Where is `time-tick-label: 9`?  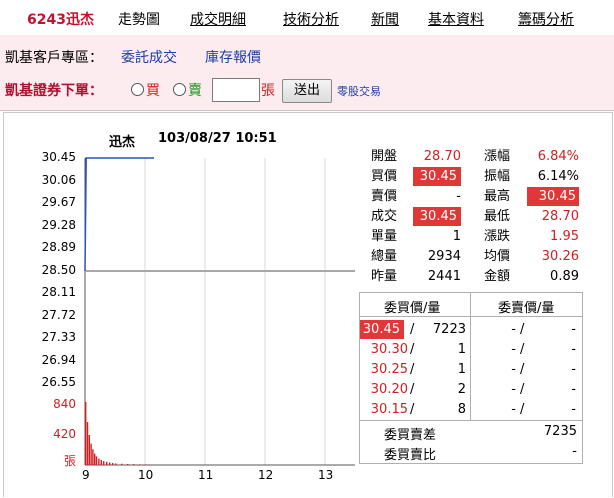 time-tick-label: 9 is located at coordinates (86, 475).